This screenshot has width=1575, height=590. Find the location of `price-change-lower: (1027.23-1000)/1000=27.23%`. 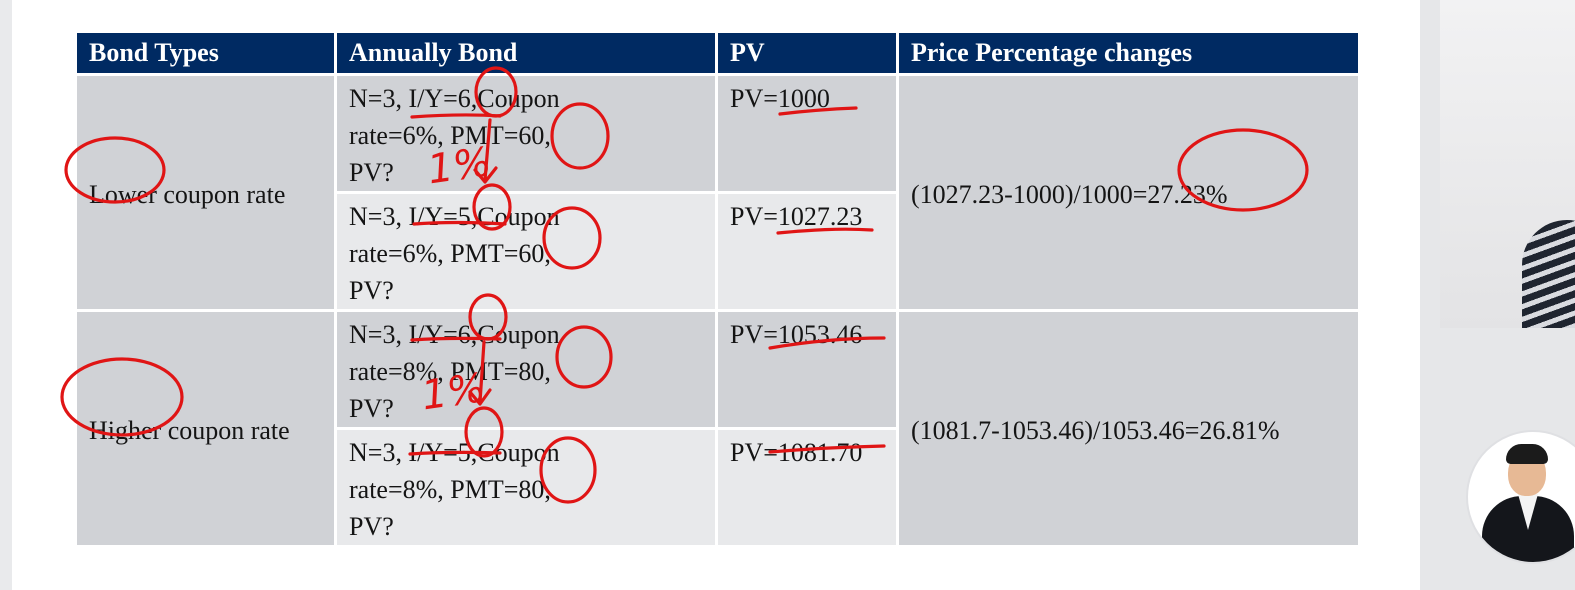

price-change-lower: (1027.23-1000)/1000=27.23% is located at coordinates (1128, 192).